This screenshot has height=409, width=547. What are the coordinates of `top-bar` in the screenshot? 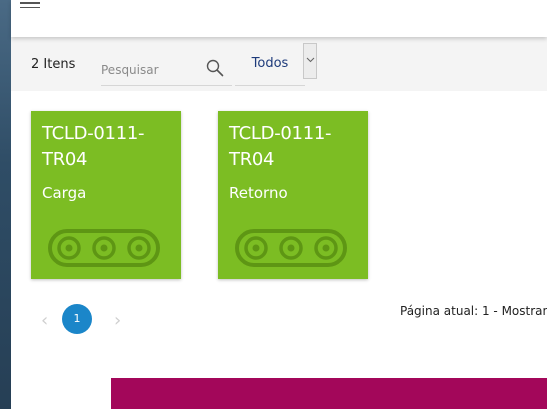 It's located at (279, 18).